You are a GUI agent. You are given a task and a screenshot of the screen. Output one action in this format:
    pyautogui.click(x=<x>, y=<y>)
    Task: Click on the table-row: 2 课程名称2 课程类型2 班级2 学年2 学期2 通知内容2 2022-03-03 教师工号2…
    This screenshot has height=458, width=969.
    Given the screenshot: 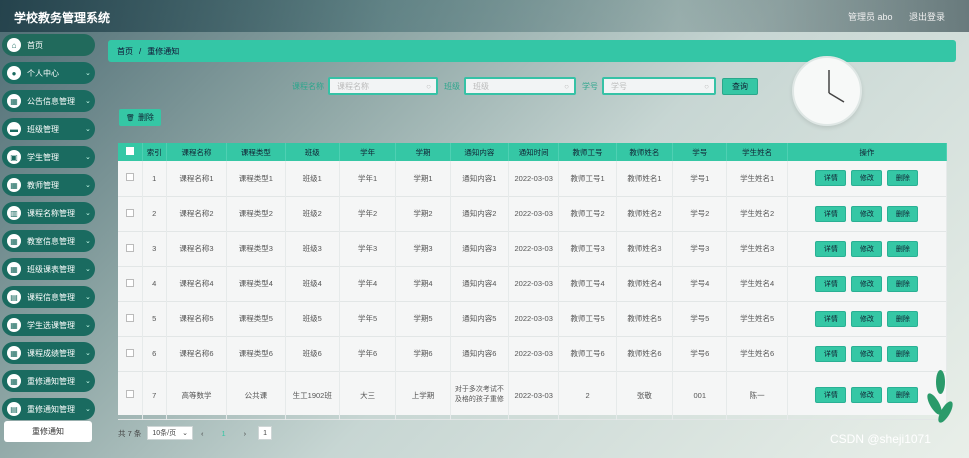 What is the action you would take?
    pyautogui.click(x=533, y=213)
    